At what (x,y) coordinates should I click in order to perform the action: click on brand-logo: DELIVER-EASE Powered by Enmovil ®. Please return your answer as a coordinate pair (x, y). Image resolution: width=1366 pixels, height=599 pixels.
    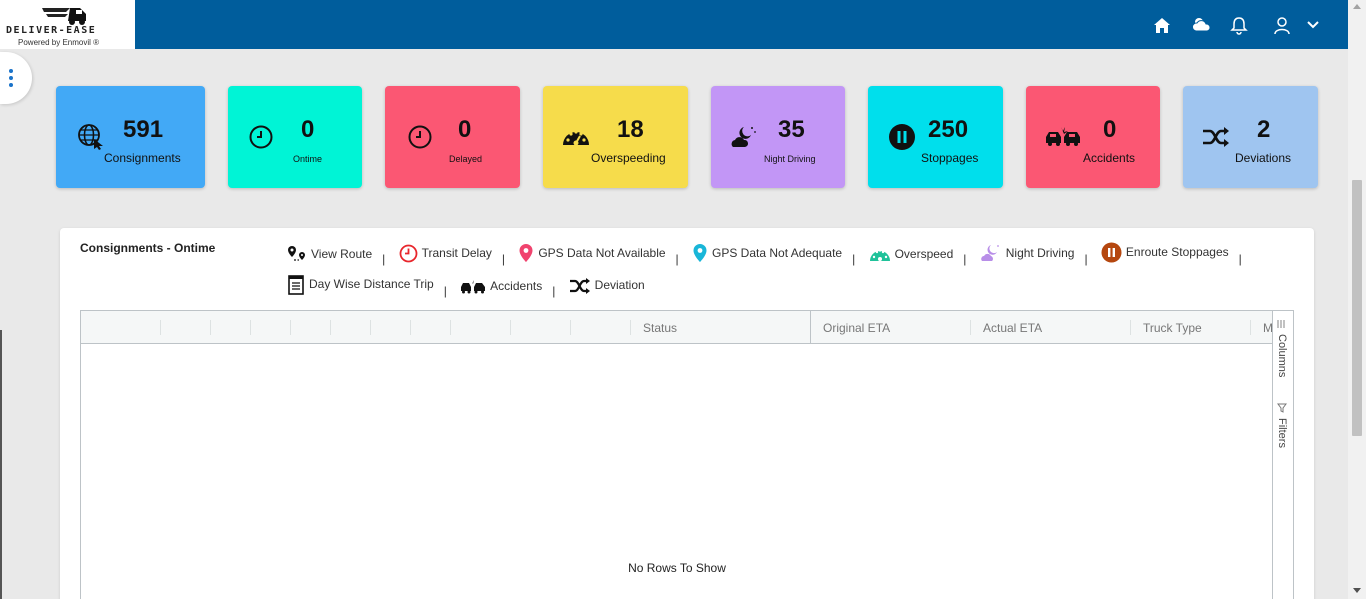
    Looking at the image, I should click on (67, 24).